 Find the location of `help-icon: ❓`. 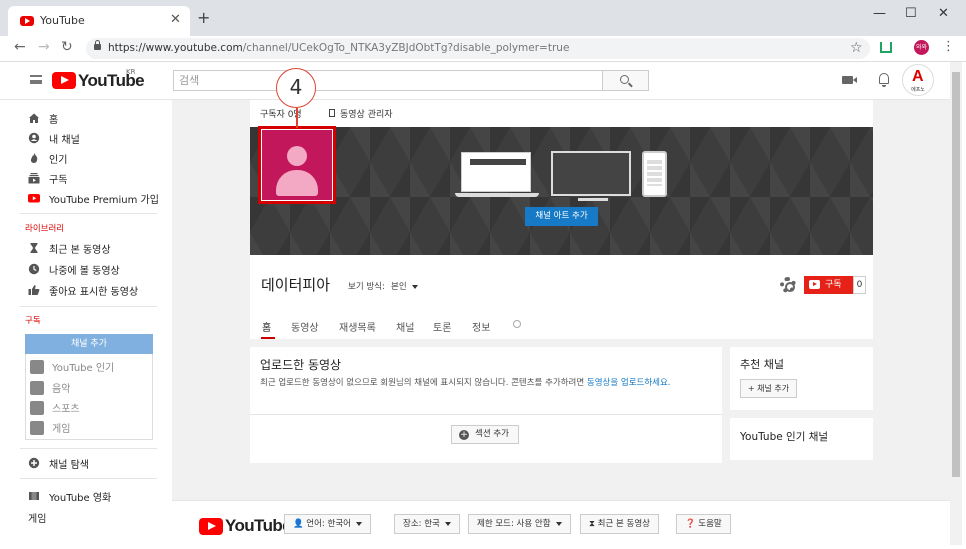

help-icon: ❓ is located at coordinates (690, 524).